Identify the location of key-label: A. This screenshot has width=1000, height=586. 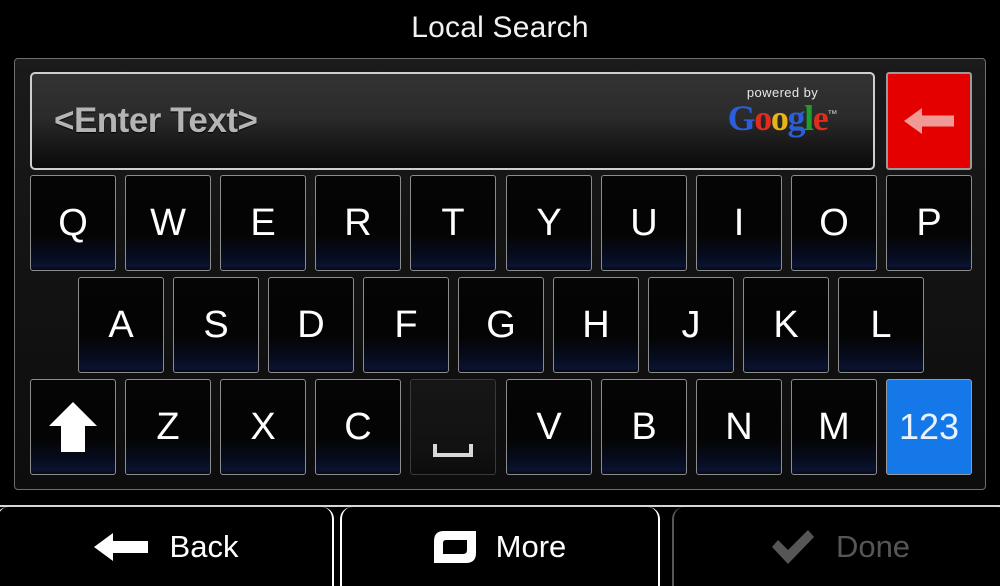
(121, 325).